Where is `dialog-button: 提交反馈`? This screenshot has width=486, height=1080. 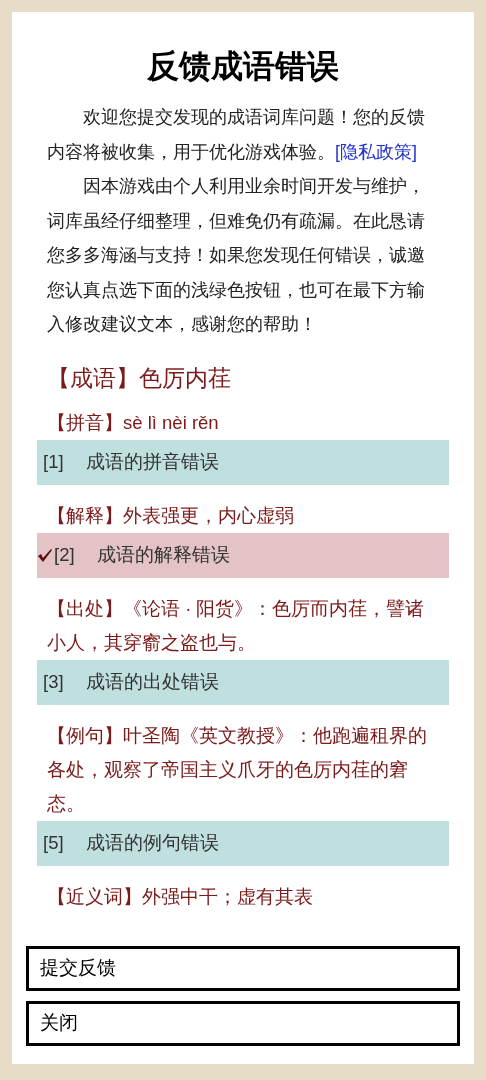
dialog-button: 提交反馈 is located at coordinates (243, 968).